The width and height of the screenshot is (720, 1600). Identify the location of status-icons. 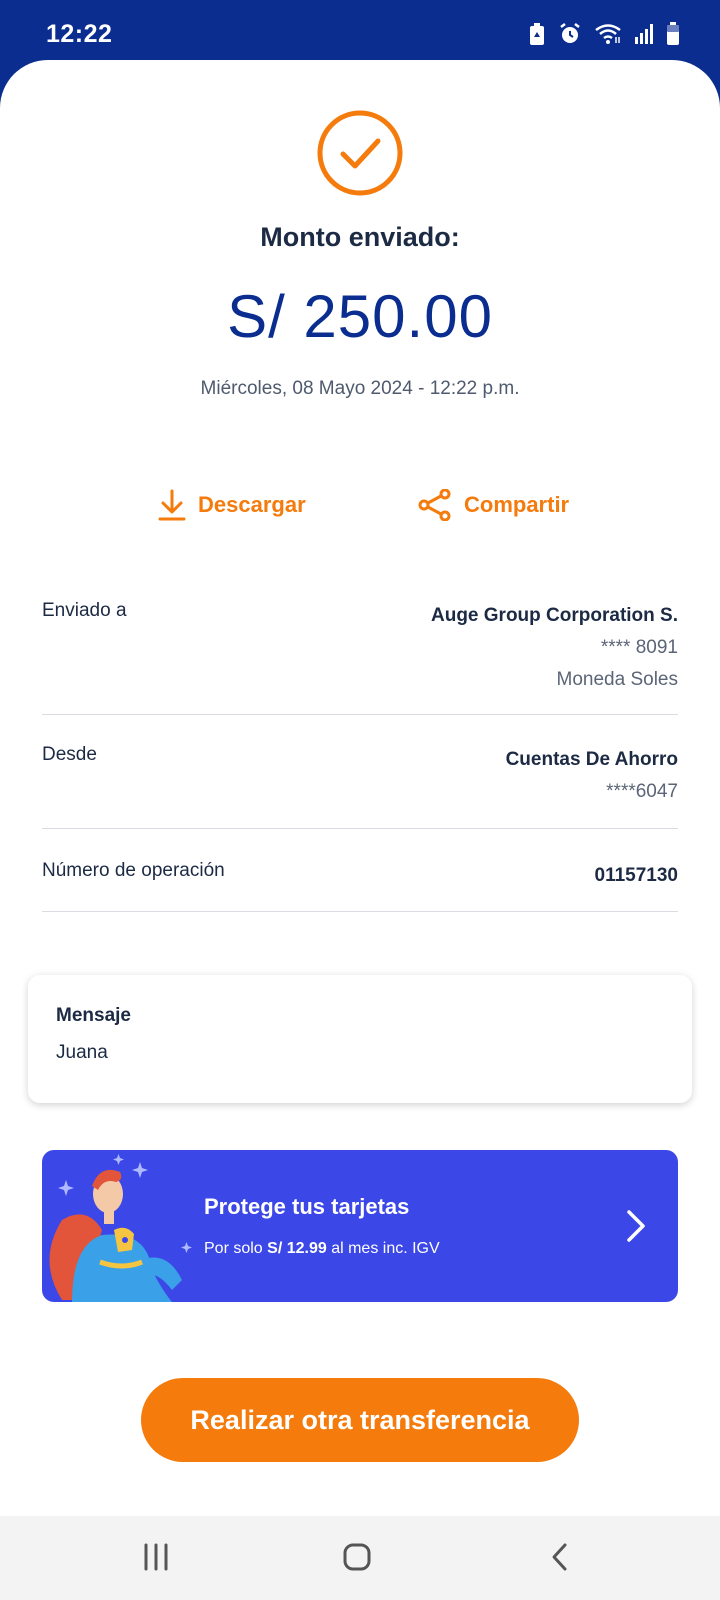
(604, 34).